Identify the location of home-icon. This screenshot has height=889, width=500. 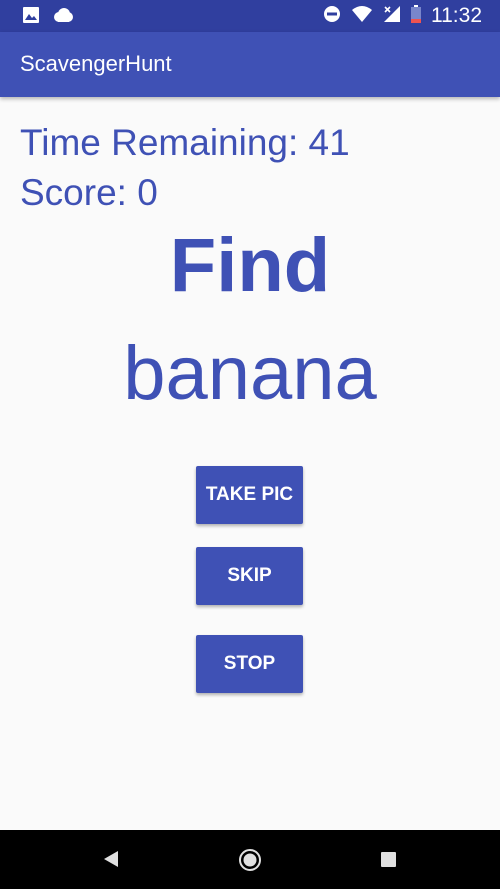
(250, 862).